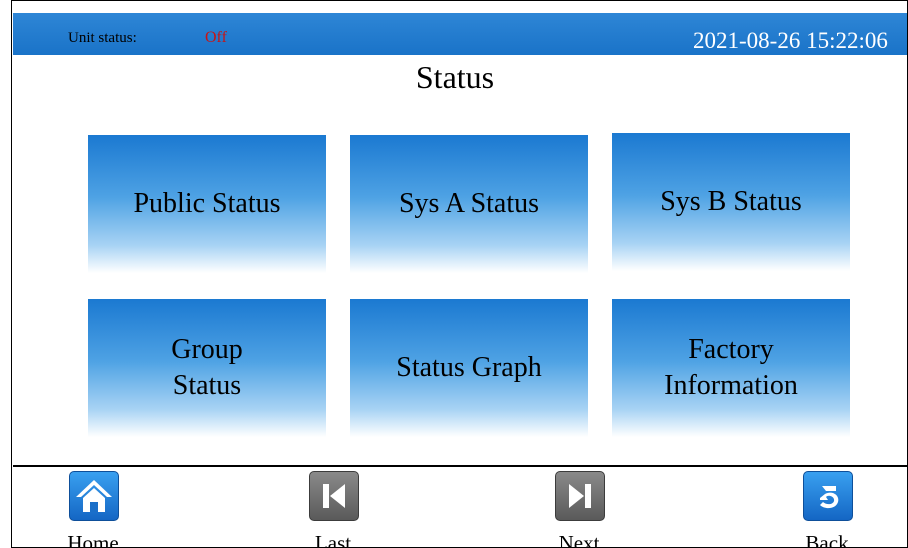  Describe the element at coordinates (828, 496) in the screenshot. I see `back-arrow-icon` at that location.